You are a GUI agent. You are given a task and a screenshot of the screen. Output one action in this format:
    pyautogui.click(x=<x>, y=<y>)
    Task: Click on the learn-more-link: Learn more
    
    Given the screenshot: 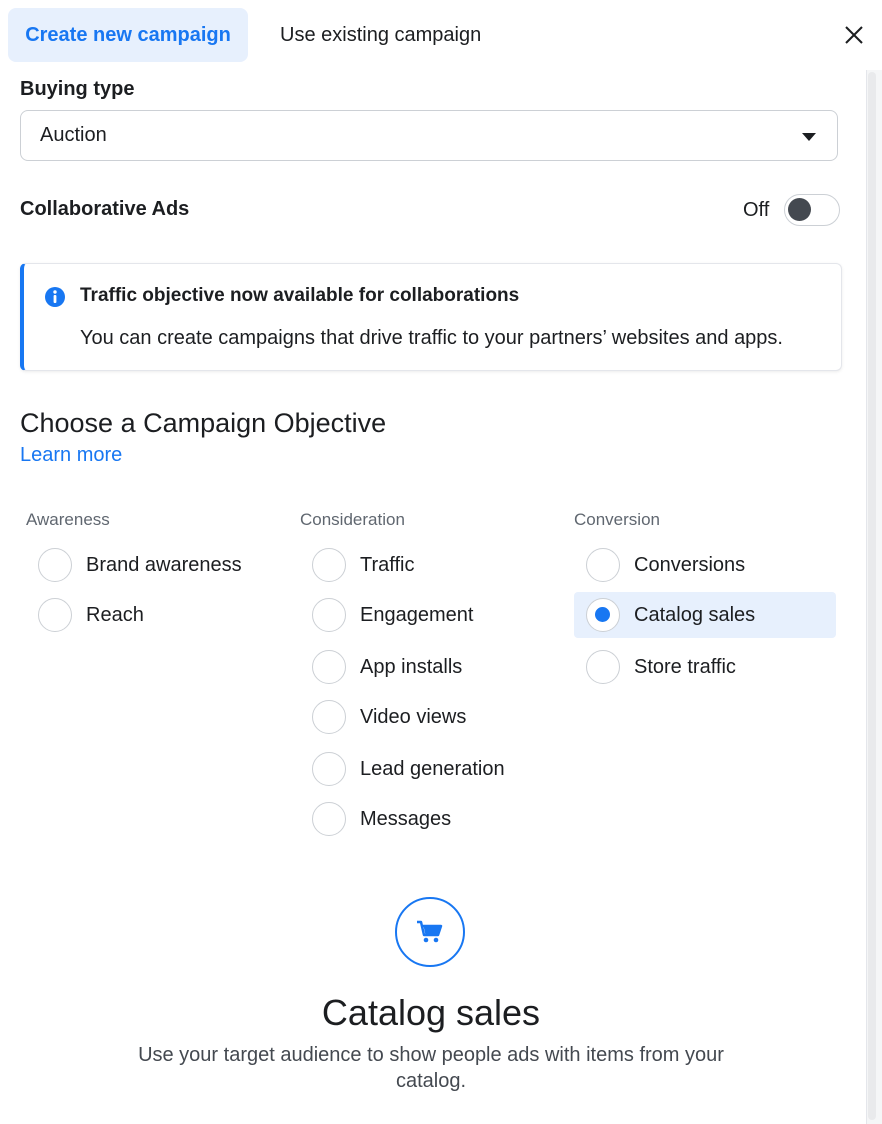 What is the action you would take?
    pyautogui.click(x=71, y=455)
    